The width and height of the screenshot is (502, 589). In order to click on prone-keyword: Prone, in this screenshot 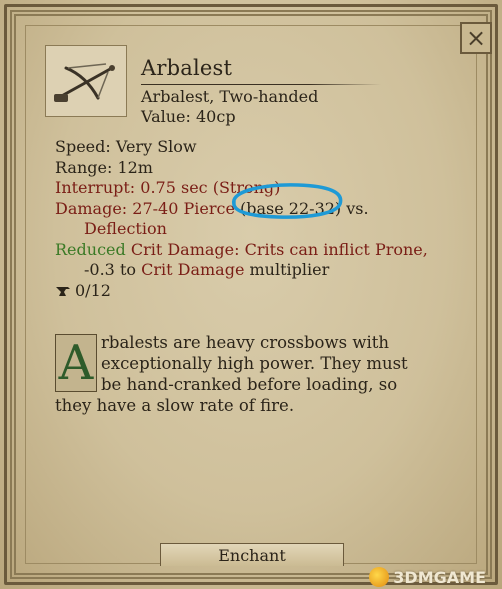, I will do `click(401, 249)`.